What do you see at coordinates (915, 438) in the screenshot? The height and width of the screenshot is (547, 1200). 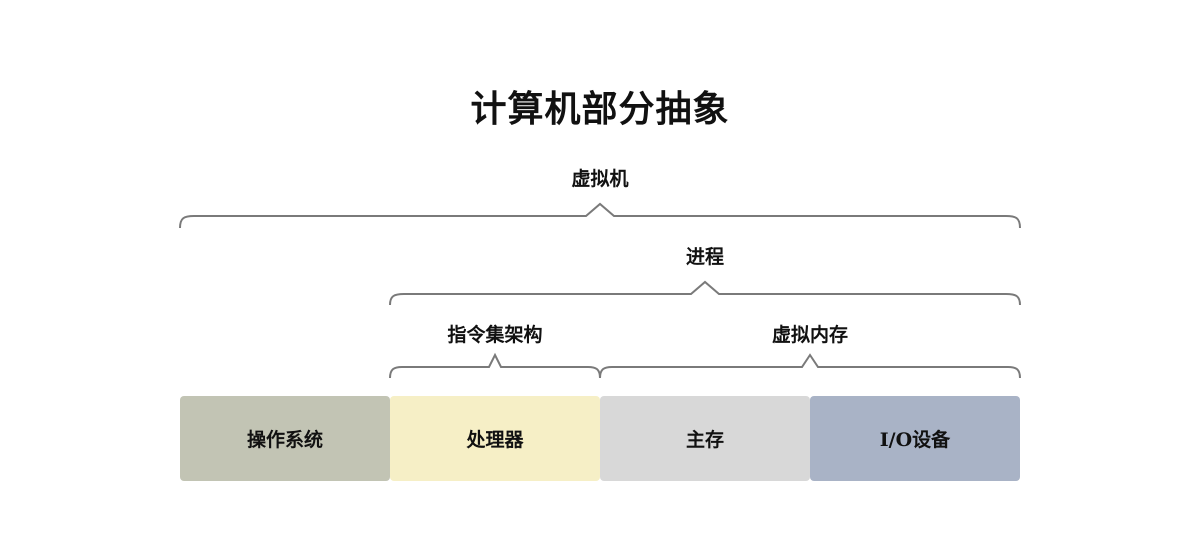 I see `block-io-devices: I/O设备` at bounding box center [915, 438].